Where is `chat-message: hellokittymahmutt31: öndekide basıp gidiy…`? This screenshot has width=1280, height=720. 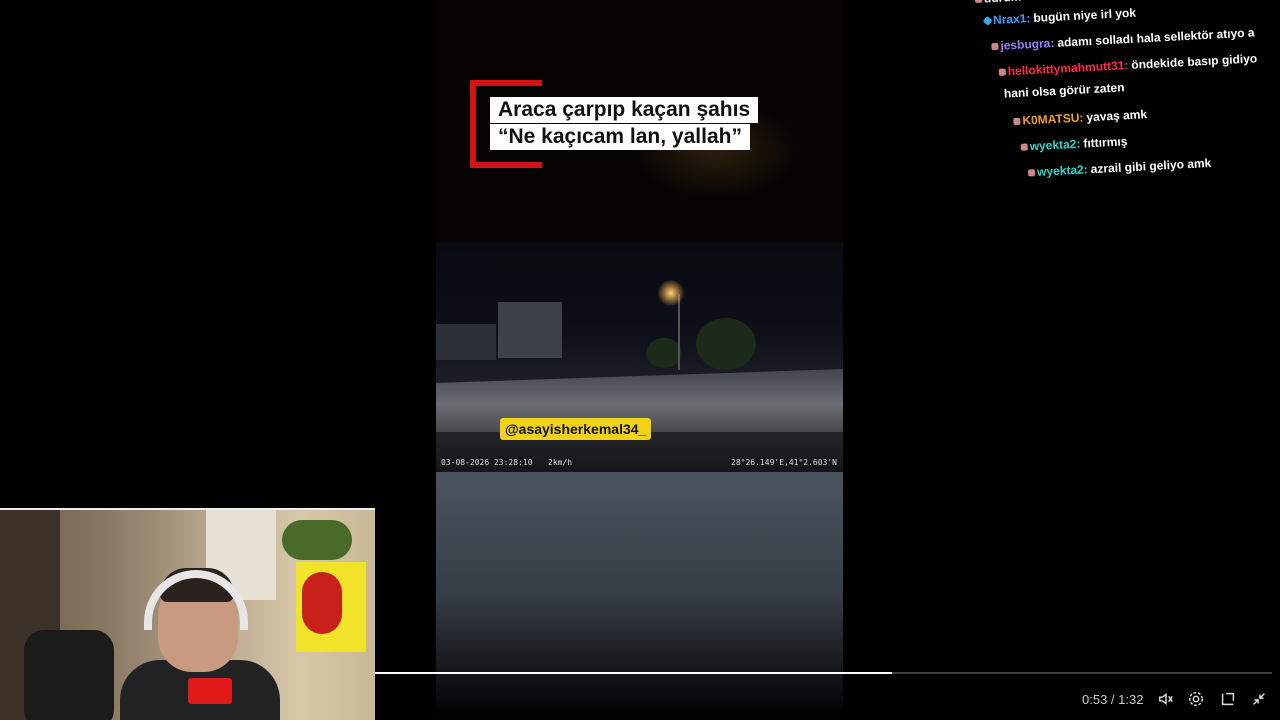
chat-message: hellokittymahmutt31: öndekide basıp gidiy… is located at coordinates (1128, 65).